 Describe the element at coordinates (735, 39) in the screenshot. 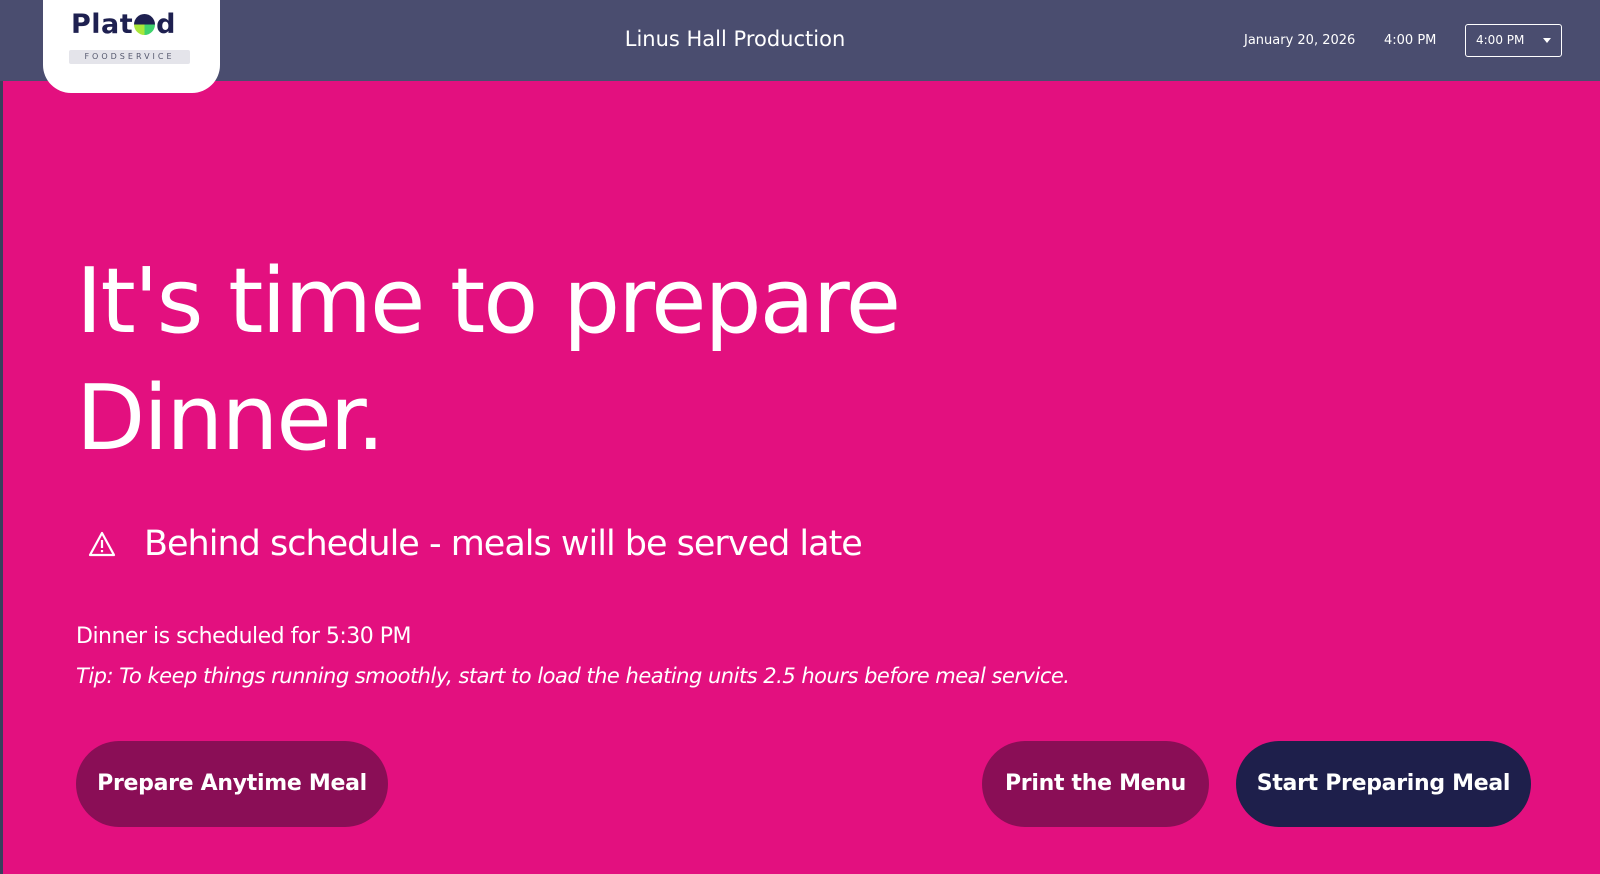

I see `app-title: Linus Hall Production` at that location.